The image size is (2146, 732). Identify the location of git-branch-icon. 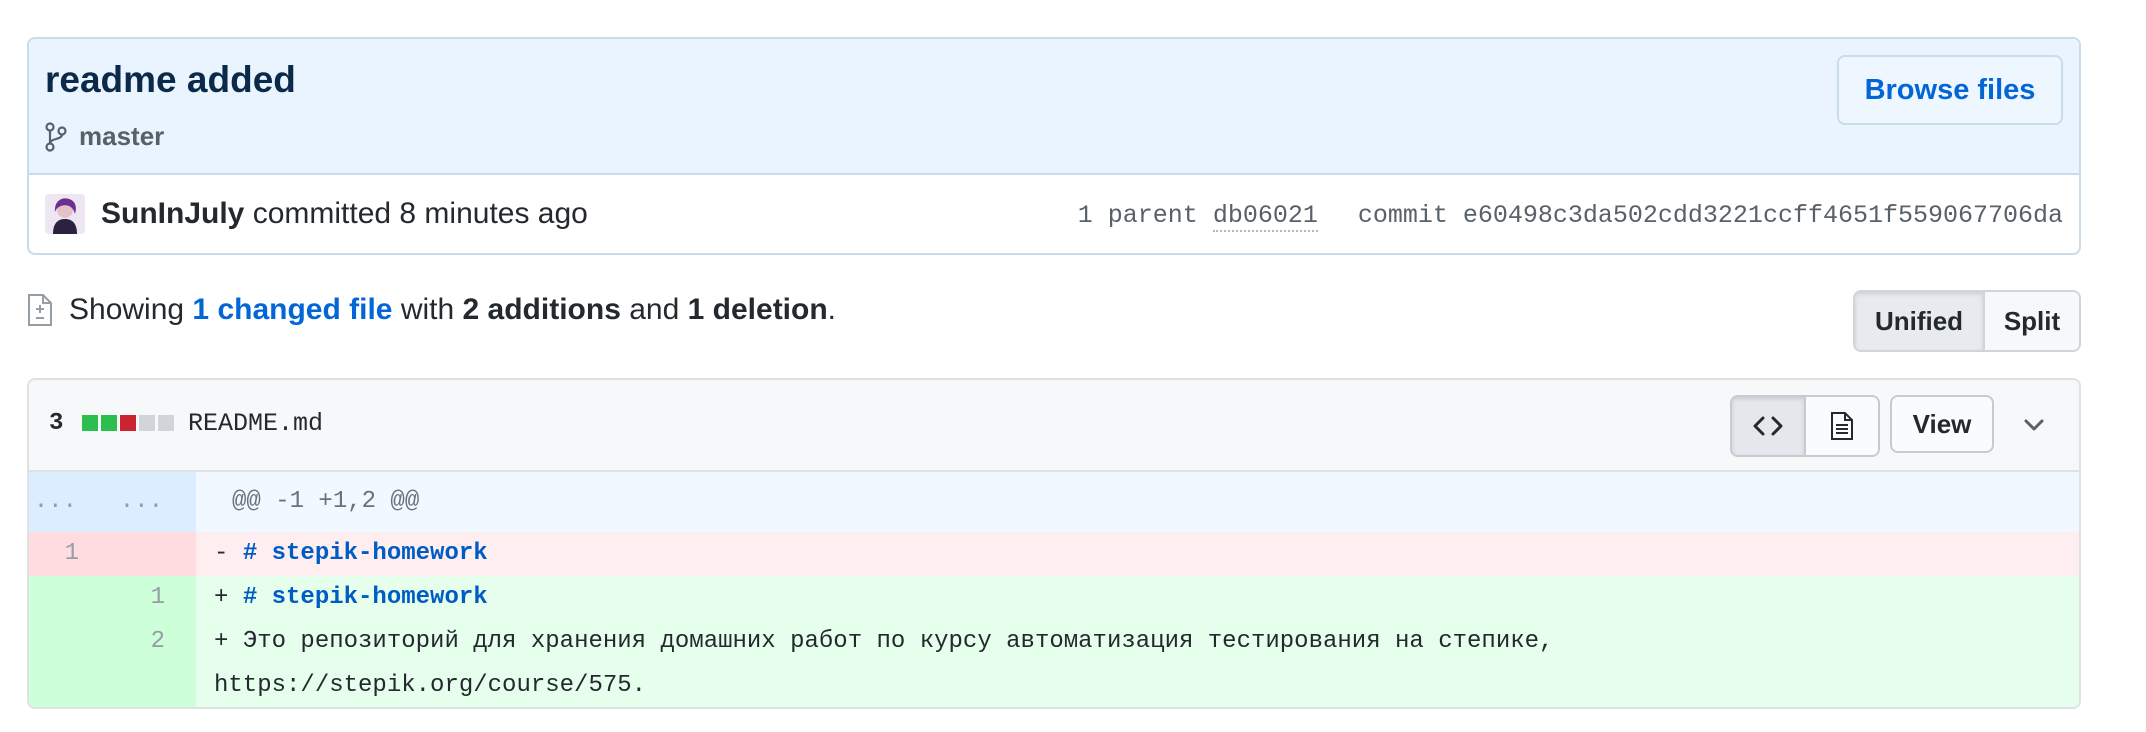
(56, 136).